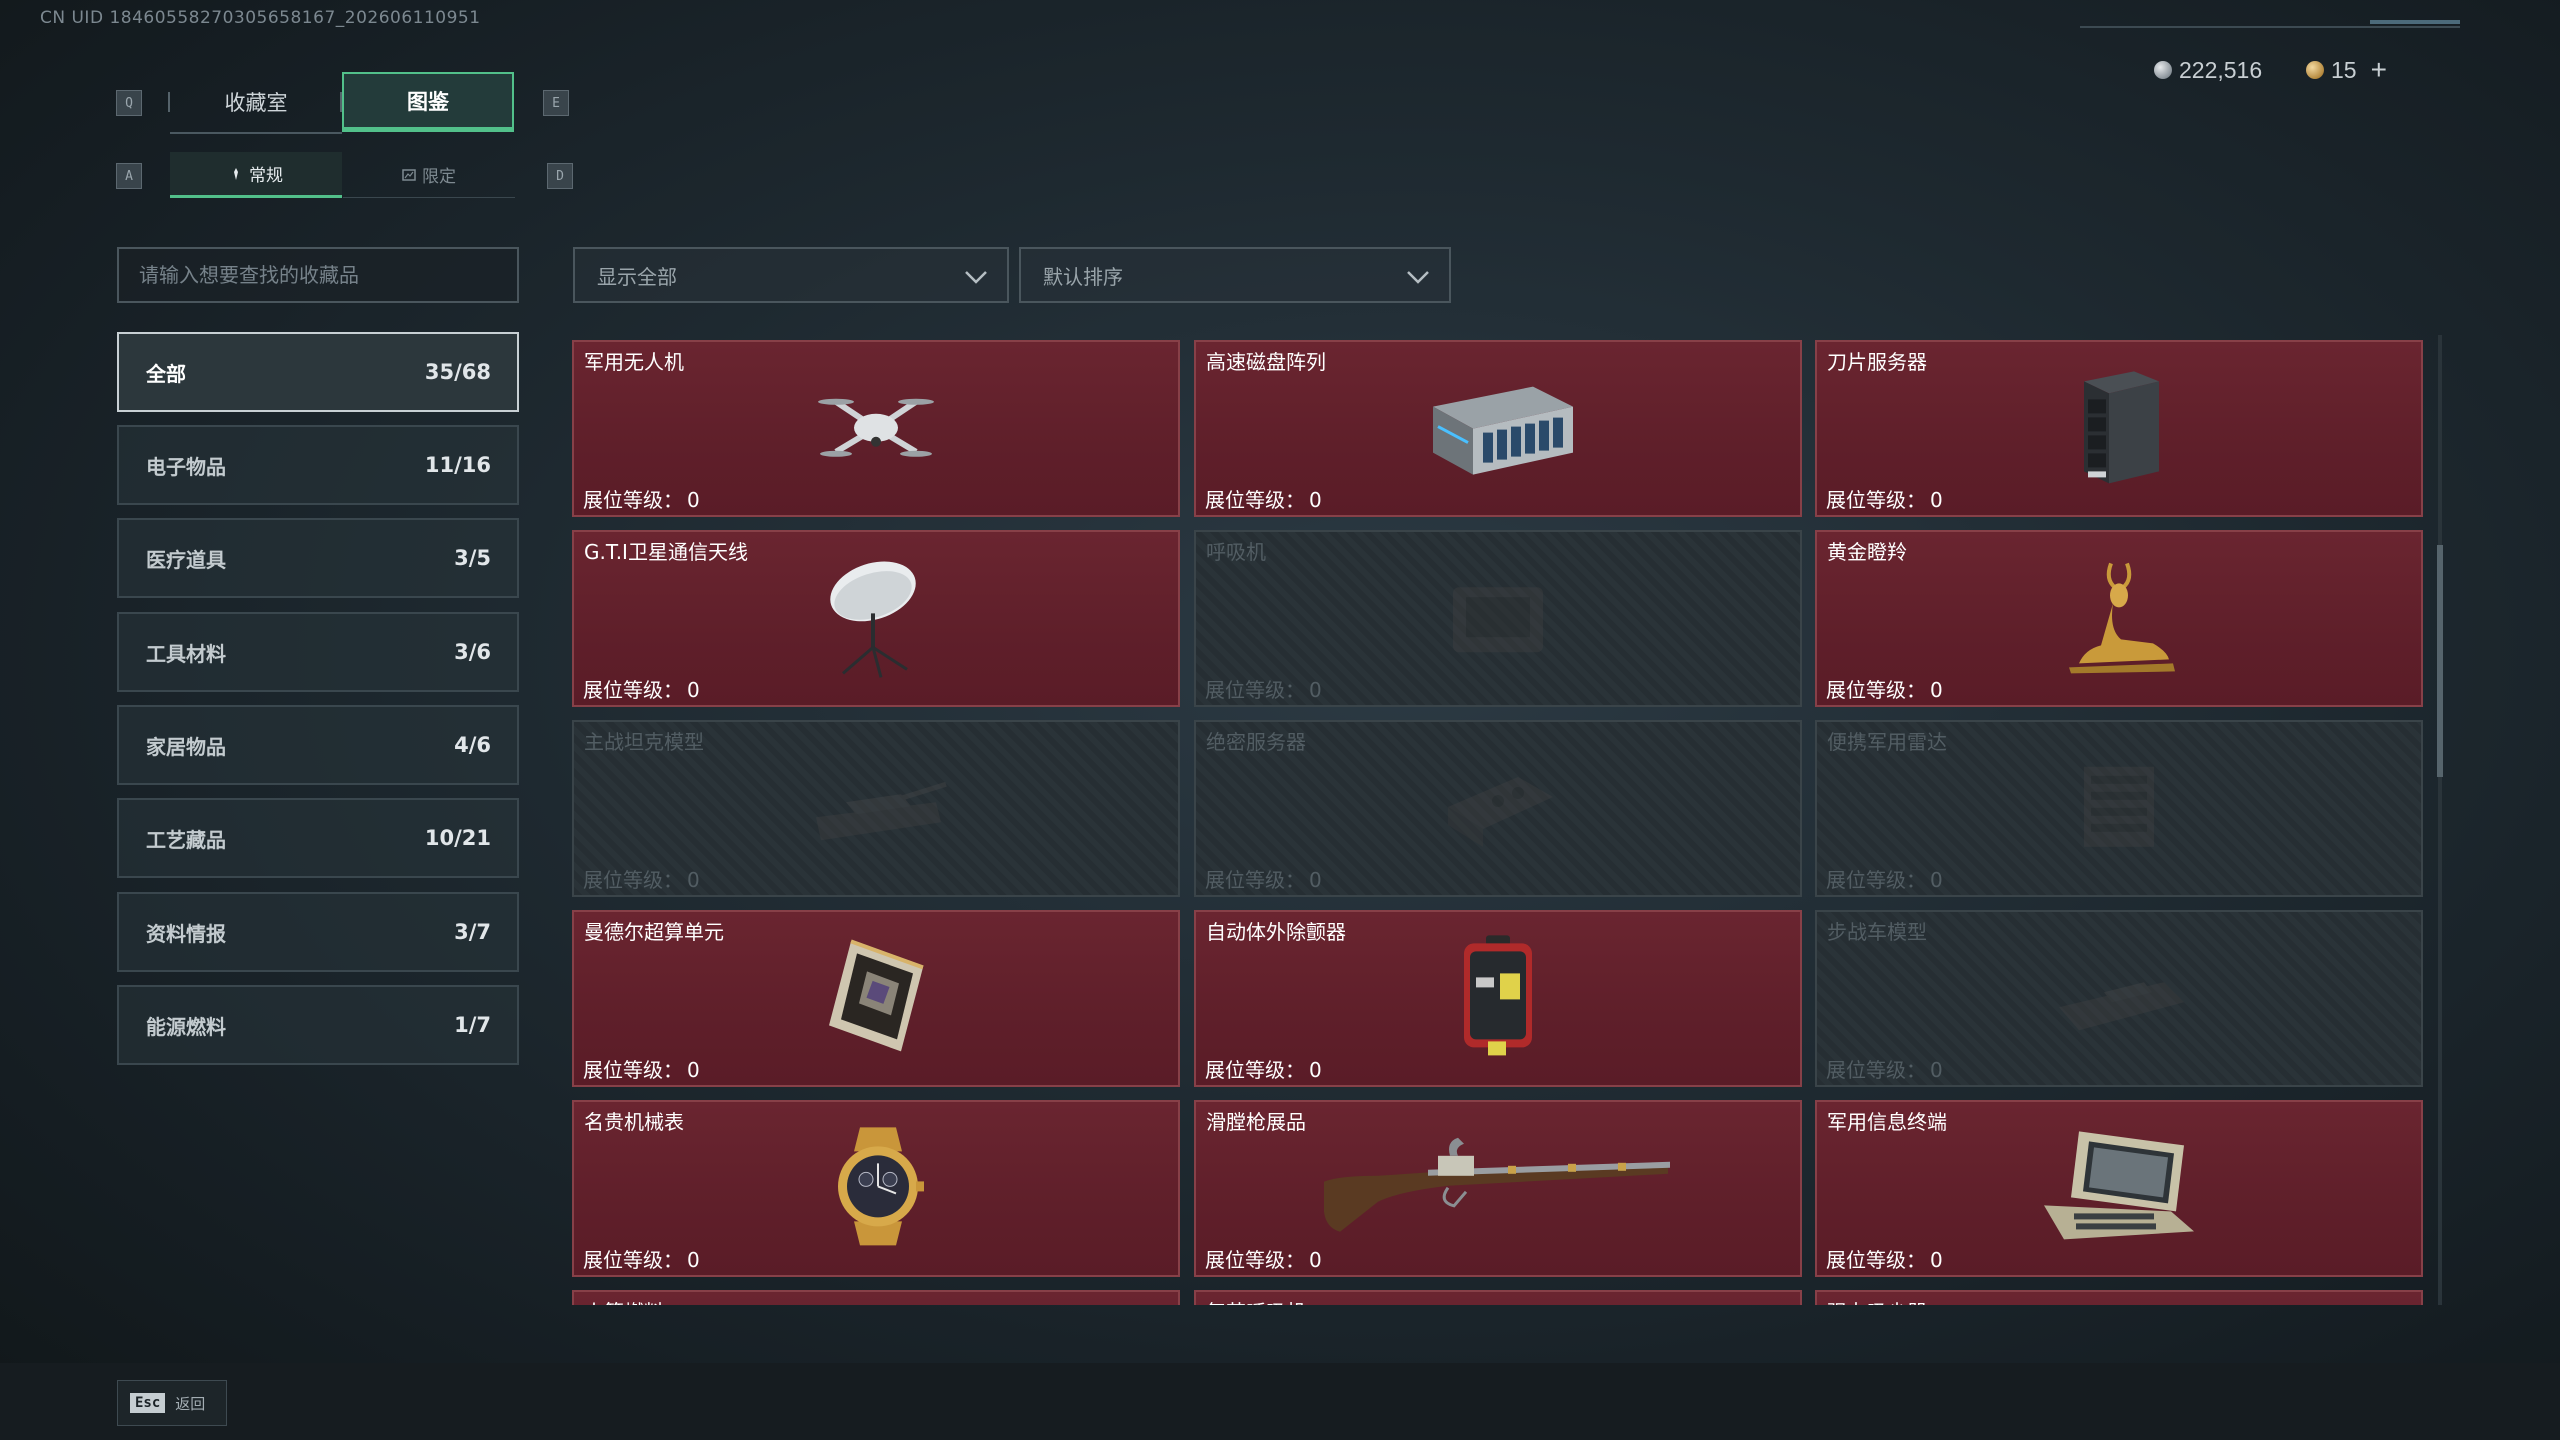  Describe the element at coordinates (1498, 808) in the screenshot. I see `item-card: 绝密服务器 展位等级： 0` at that location.